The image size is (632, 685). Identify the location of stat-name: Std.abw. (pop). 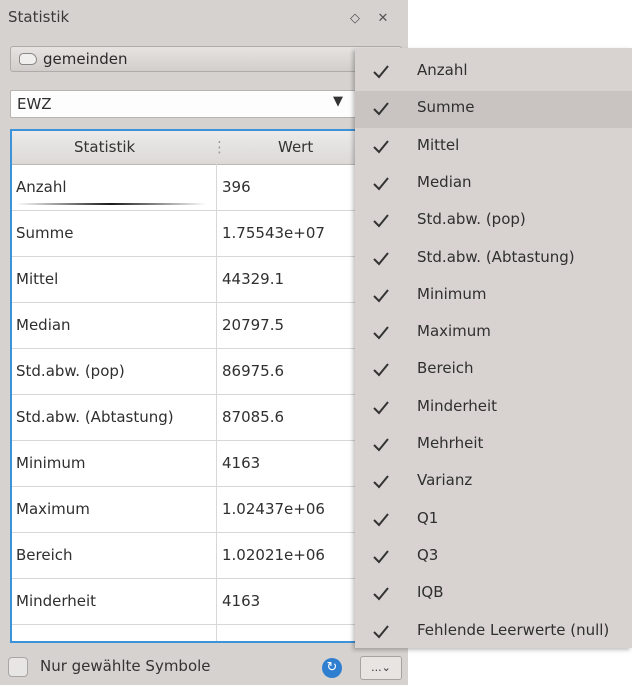
(70, 371).